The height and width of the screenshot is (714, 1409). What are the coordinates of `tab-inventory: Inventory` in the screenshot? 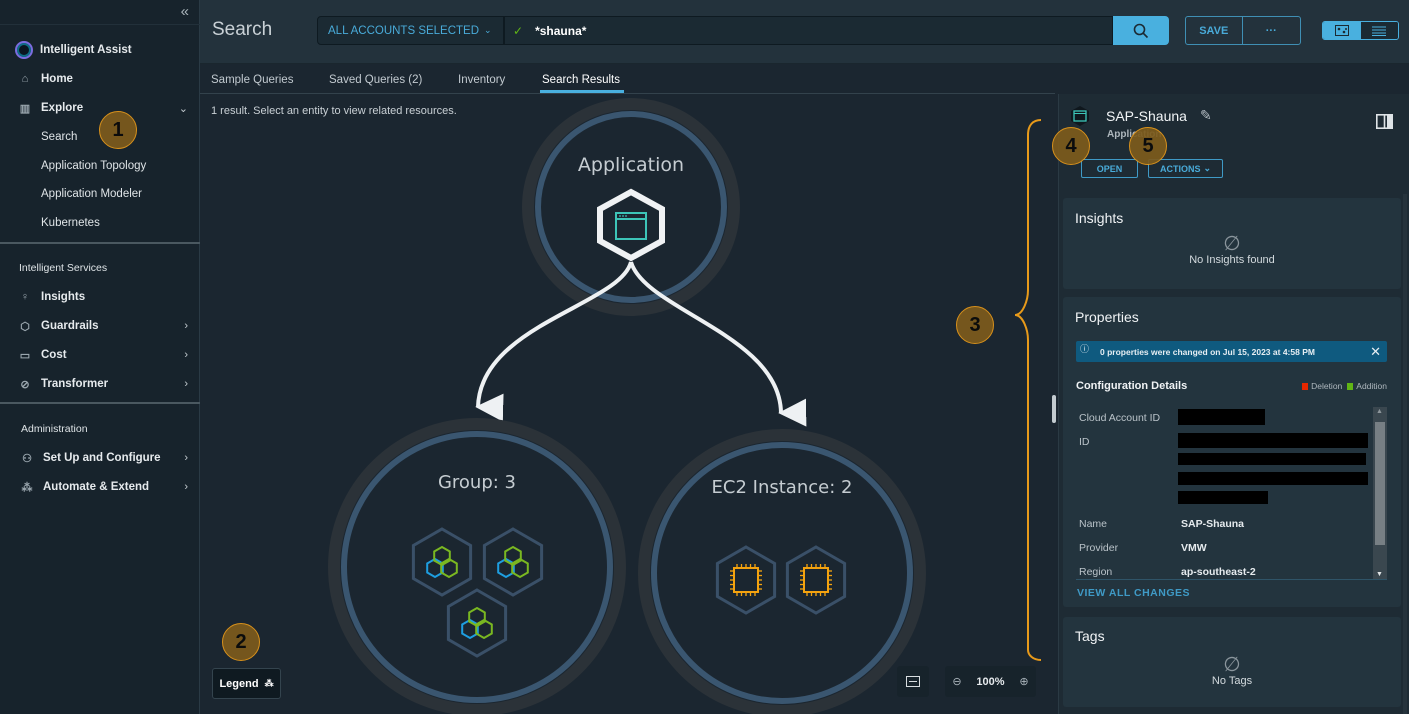 It's located at (481, 80).